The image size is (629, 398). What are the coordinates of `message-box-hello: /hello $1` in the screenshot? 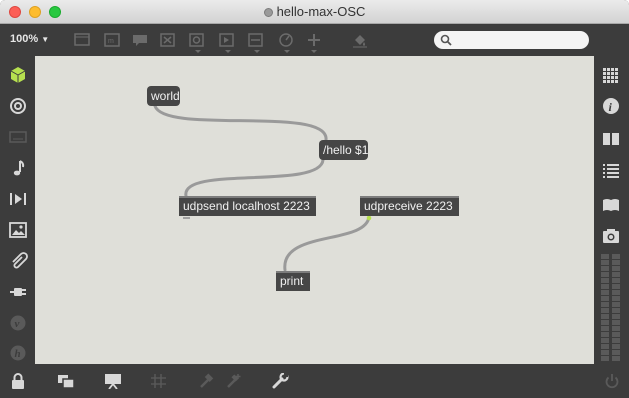 It's located at (344, 150).